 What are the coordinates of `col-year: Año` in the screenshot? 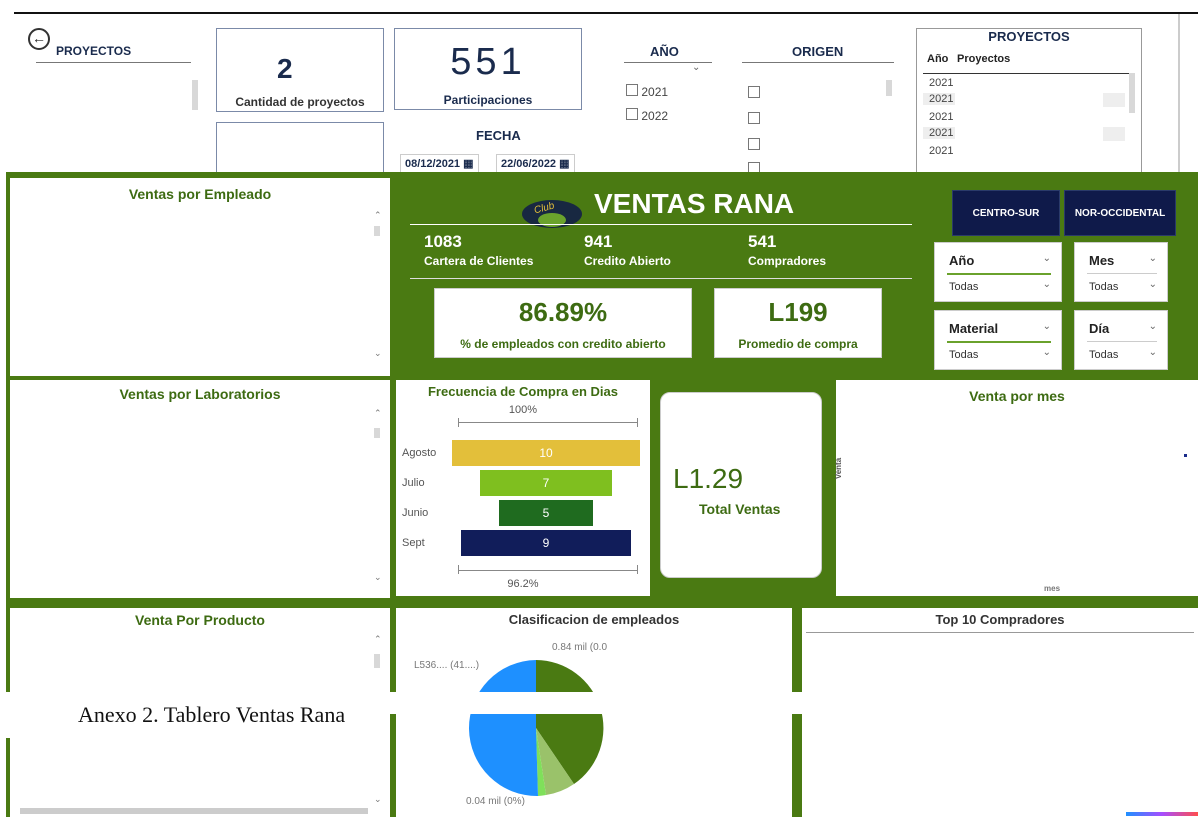 It's located at (937, 59).